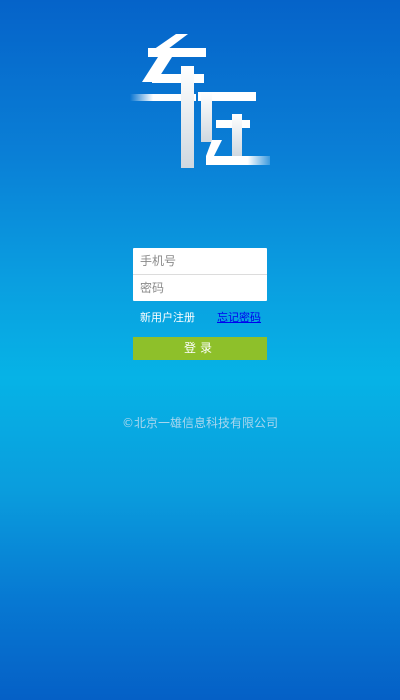  What do you see at coordinates (199, 423) in the screenshot?
I see `copyright-text: ©北京一雄信息科技有限公司` at bounding box center [199, 423].